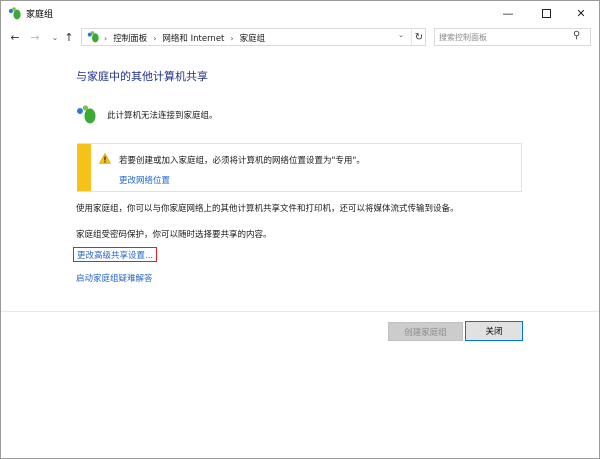  What do you see at coordinates (15, 37) in the screenshot?
I see `back-button: ←` at bounding box center [15, 37].